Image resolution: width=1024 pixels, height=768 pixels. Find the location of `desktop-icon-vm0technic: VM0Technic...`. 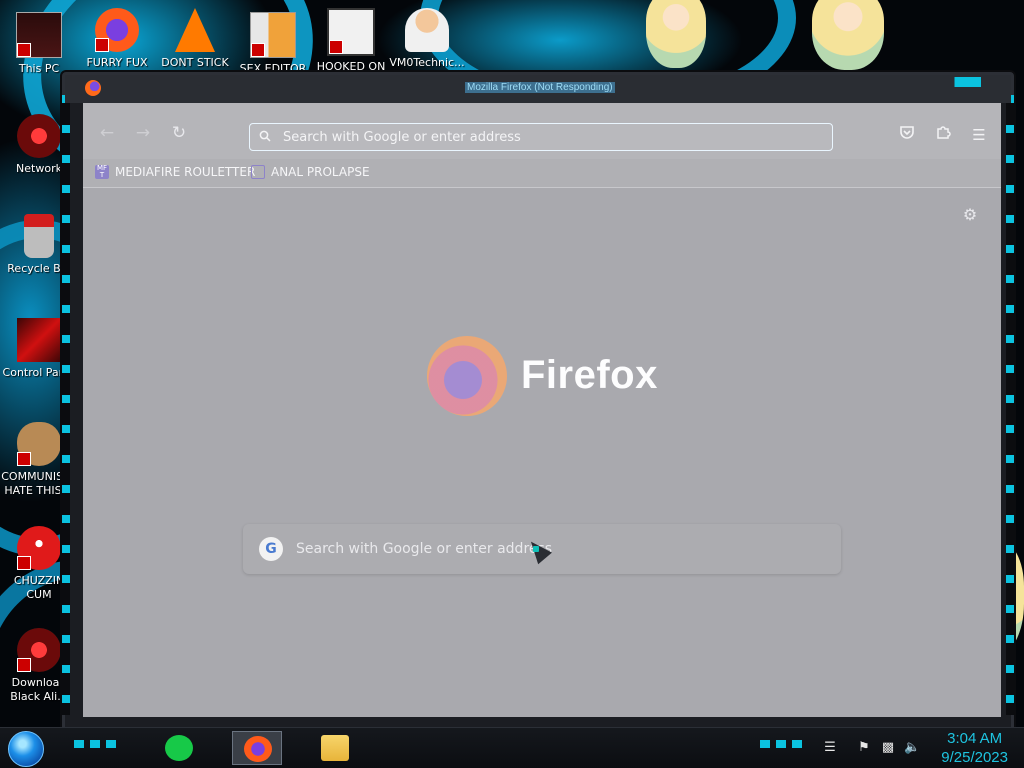

desktop-icon-vm0technic: VM0Technic... is located at coordinates (427, 39).